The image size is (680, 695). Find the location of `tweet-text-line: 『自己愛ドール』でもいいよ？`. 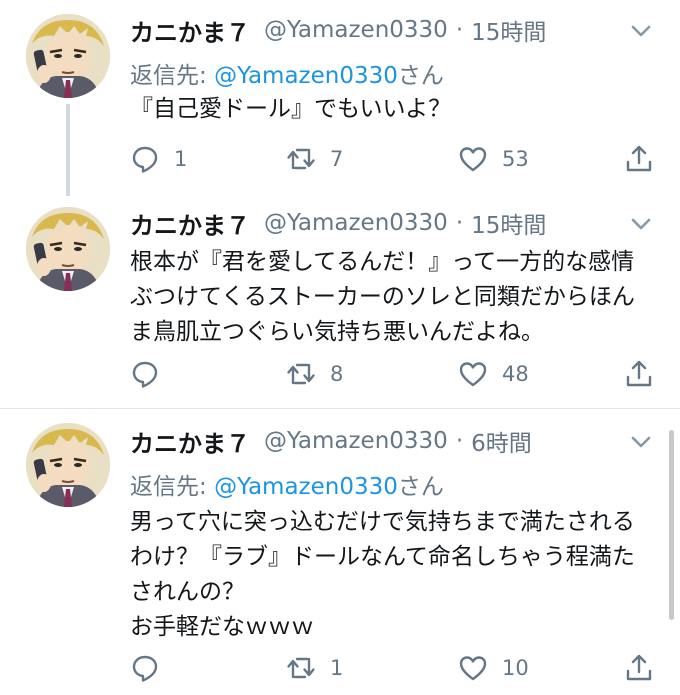

tweet-text-line: 『自己愛ドール』でもいいよ？ is located at coordinates (291, 109).